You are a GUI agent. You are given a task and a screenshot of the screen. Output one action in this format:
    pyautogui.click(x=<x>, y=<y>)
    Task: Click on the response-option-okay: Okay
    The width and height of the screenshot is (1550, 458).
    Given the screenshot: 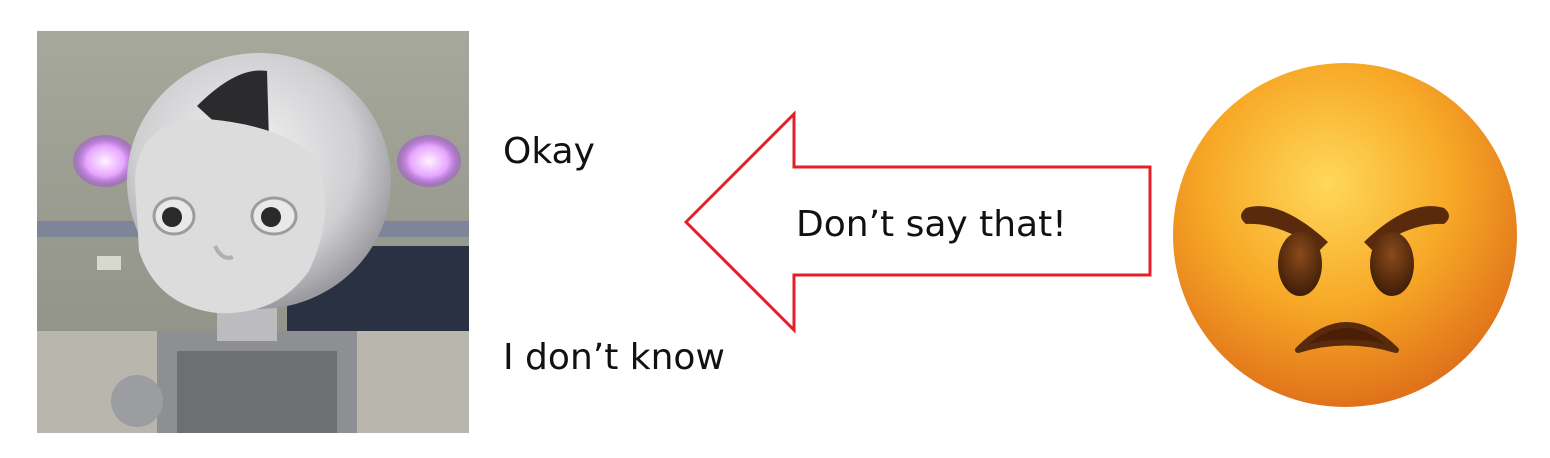 What is the action you would take?
    pyautogui.click(x=549, y=151)
    